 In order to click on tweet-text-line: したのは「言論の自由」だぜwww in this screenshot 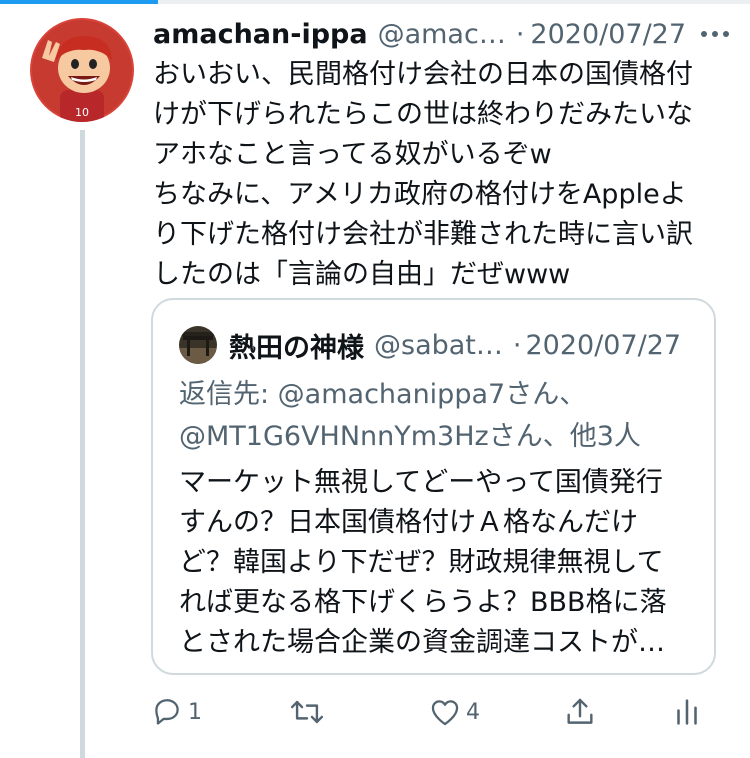, I will do `click(362, 274)`.